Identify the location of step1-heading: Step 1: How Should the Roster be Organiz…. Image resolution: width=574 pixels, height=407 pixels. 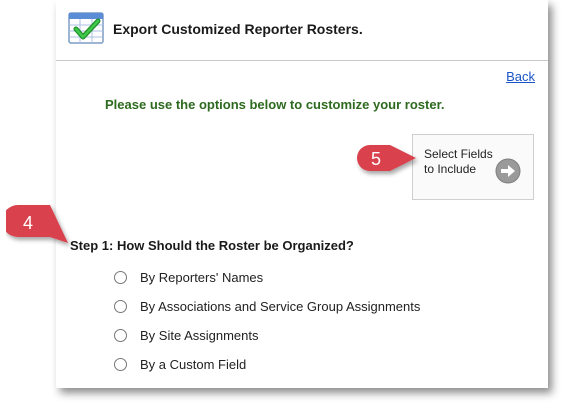
(212, 245).